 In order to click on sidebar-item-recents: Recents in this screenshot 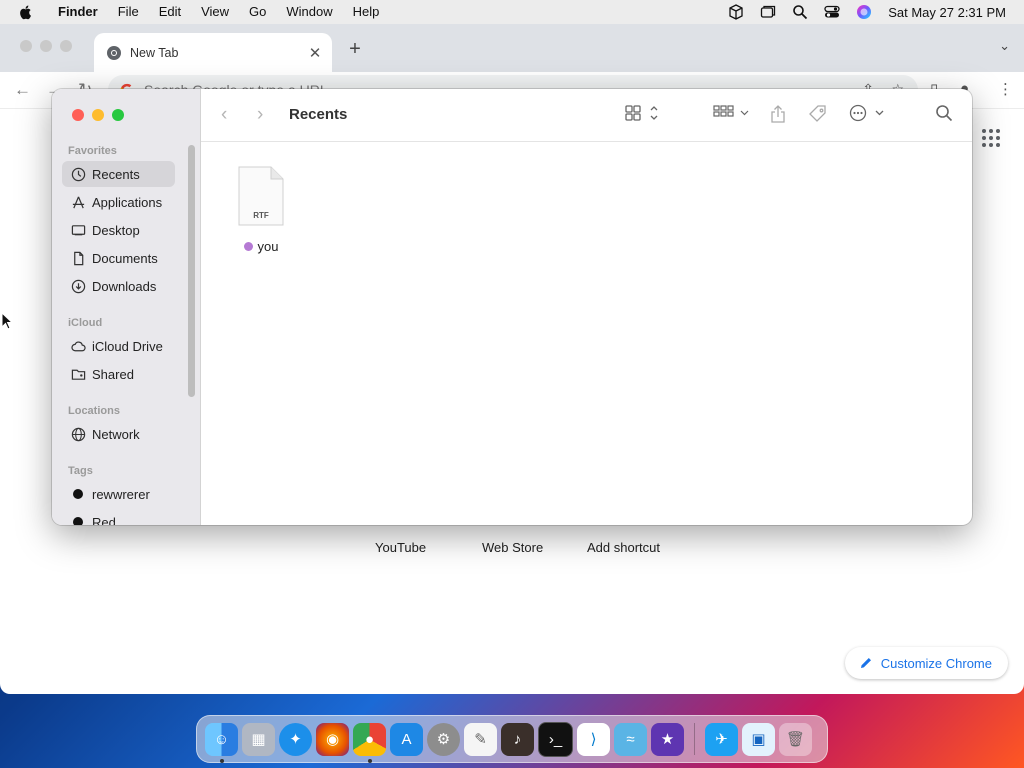, I will do `click(118, 174)`.